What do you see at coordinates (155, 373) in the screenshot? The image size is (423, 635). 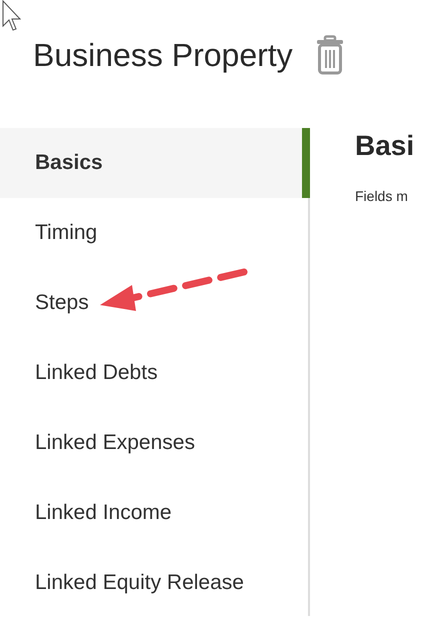 I see `sidebar-item: Linked Debts` at bounding box center [155, 373].